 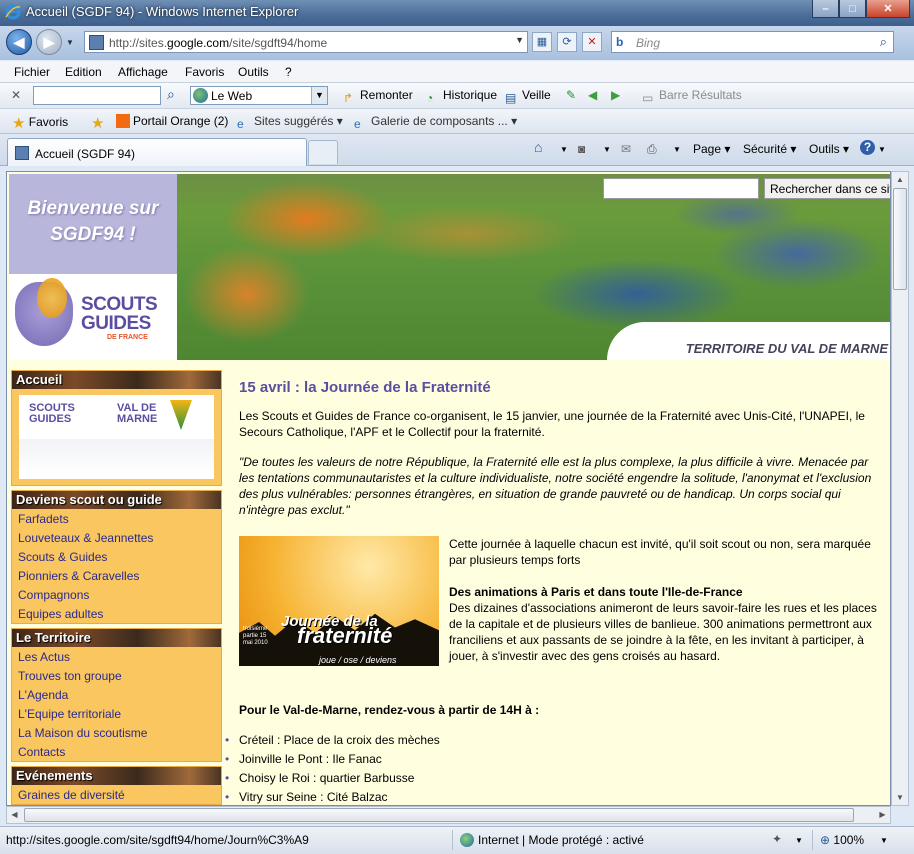 I want to click on list-item: • Créteil : Place de la croix des mèches, so click(x=332, y=740).